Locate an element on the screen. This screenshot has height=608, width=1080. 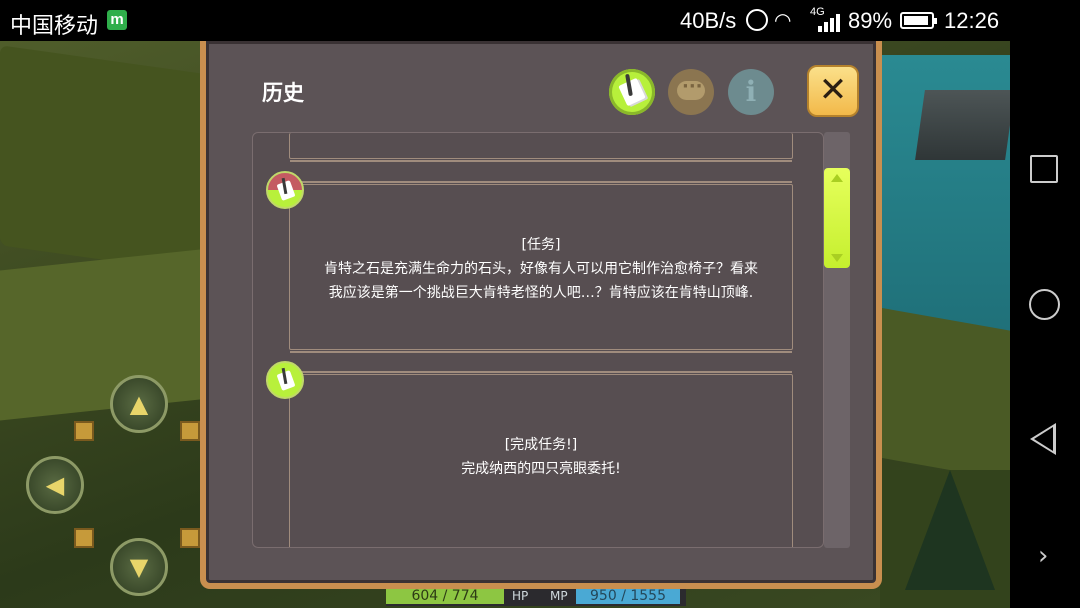
wifi-icon: ◠ is located at coordinates (783, 21).